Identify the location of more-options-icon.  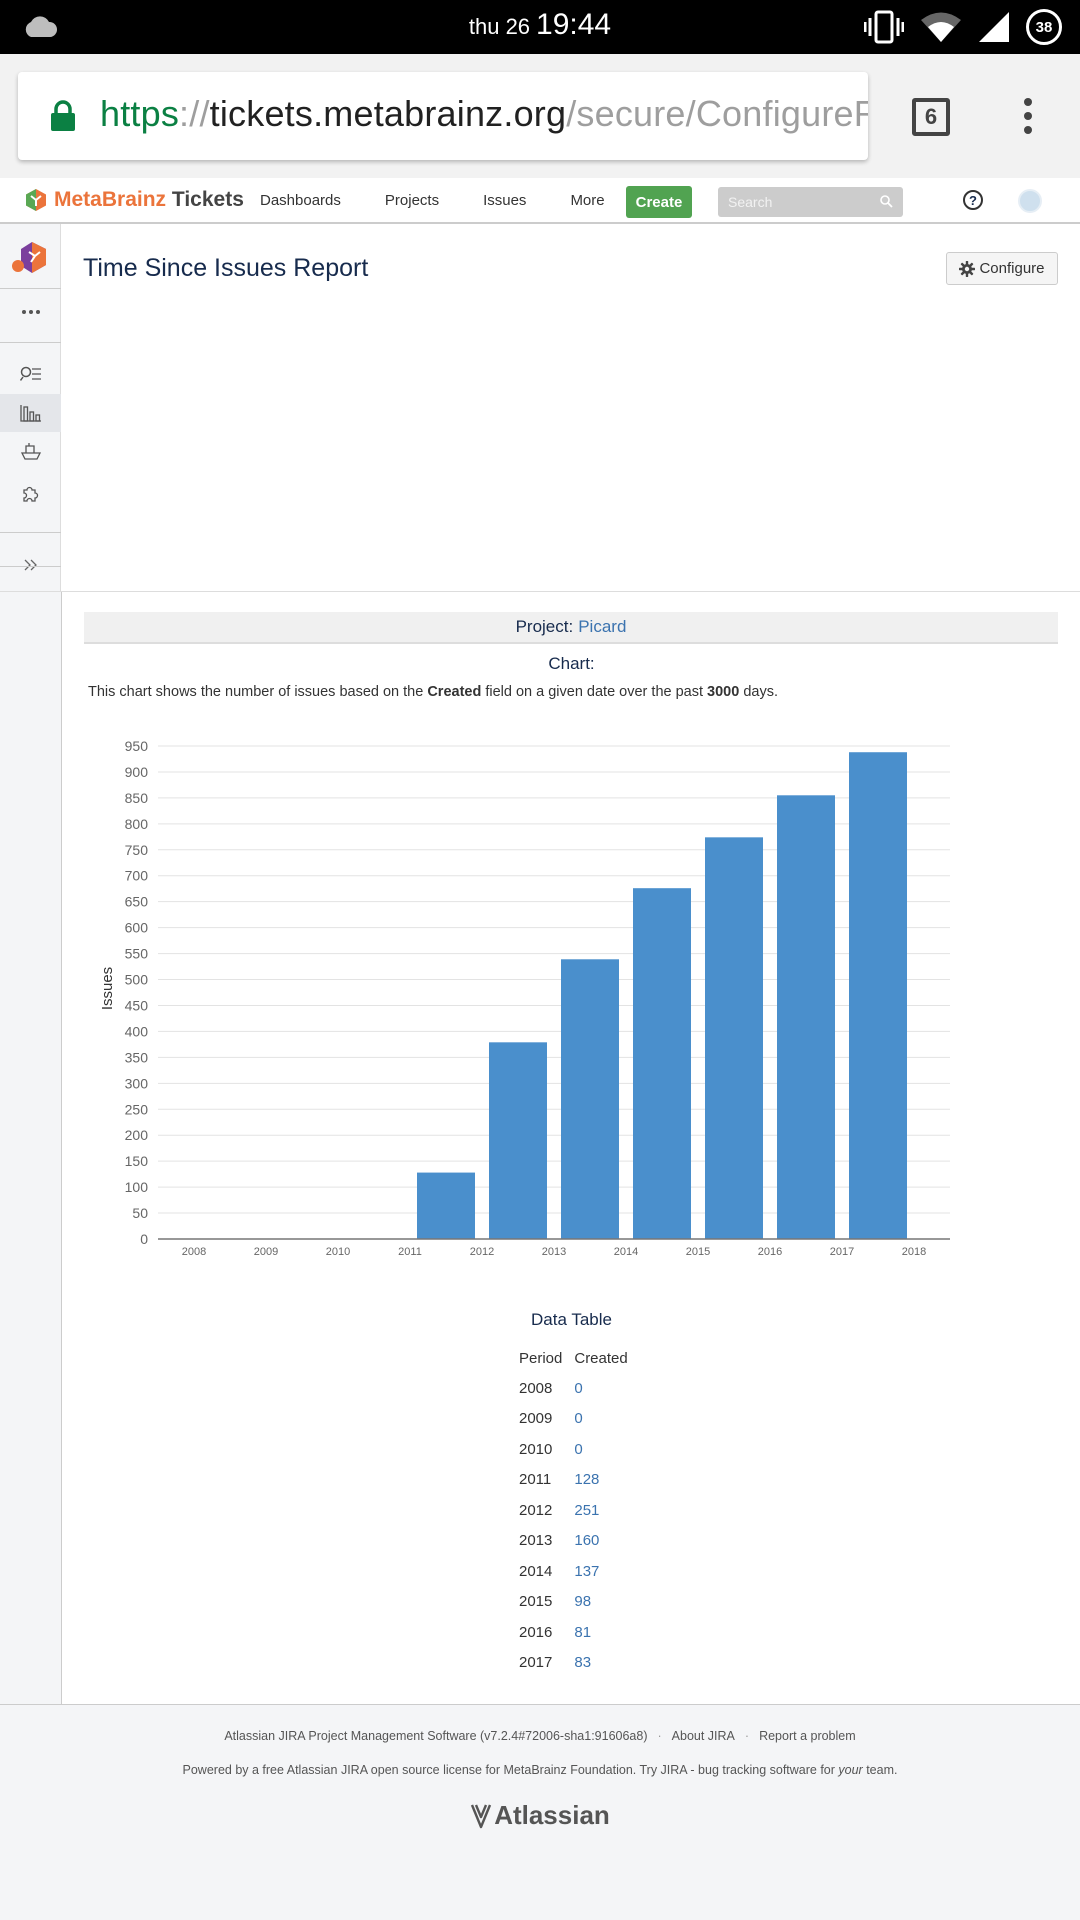
(30, 312).